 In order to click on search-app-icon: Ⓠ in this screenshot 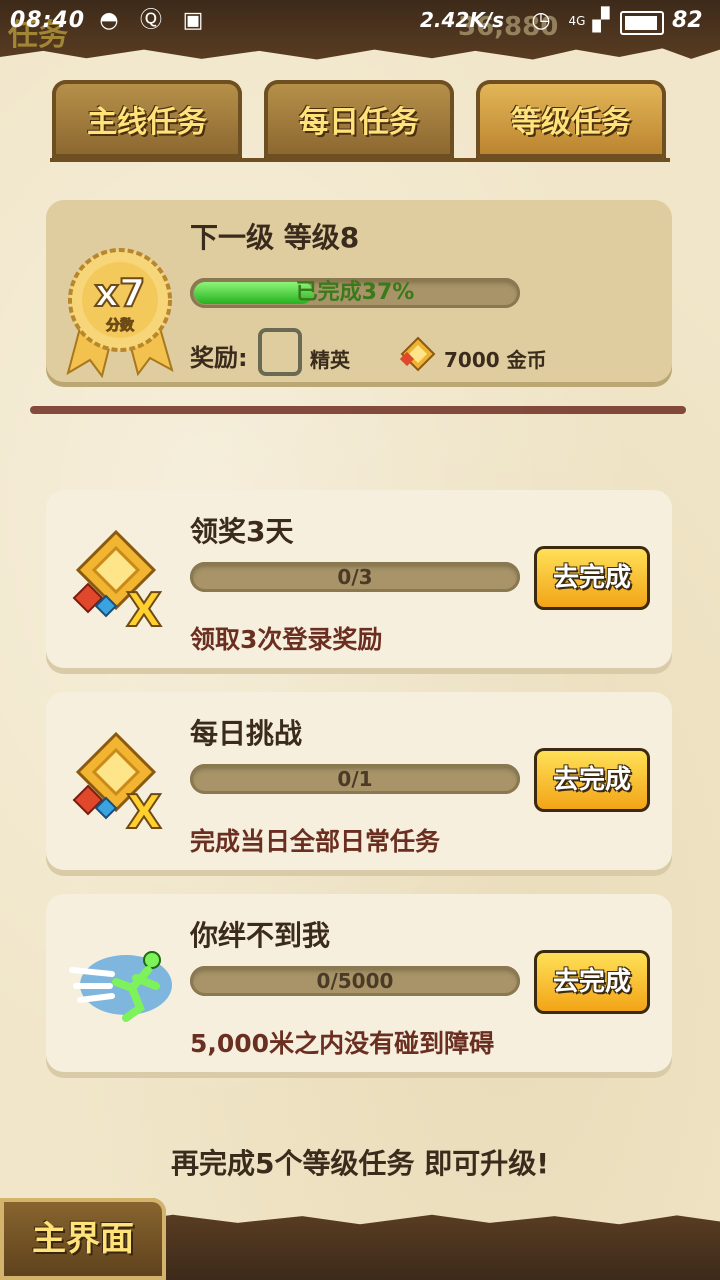, I will do `click(150, 20)`.